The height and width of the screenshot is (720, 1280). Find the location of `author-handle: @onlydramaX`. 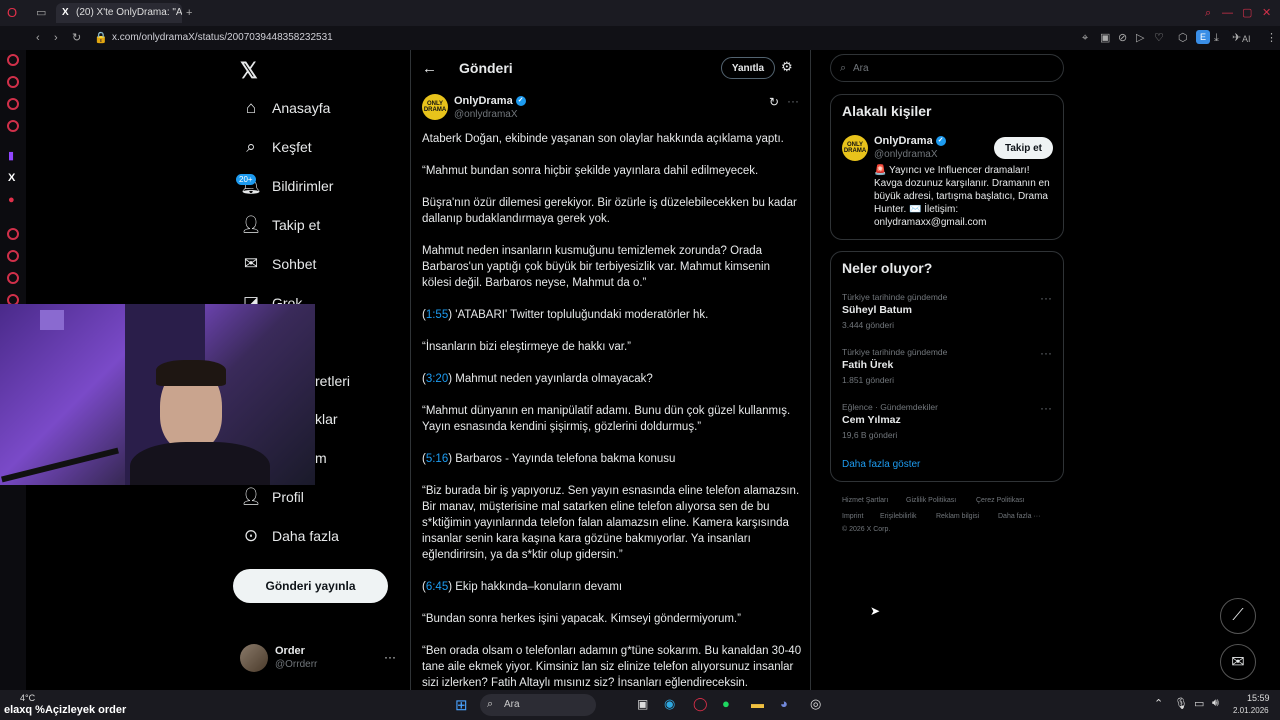

author-handle: @onlydramaX is located at coordinates (486, 114).